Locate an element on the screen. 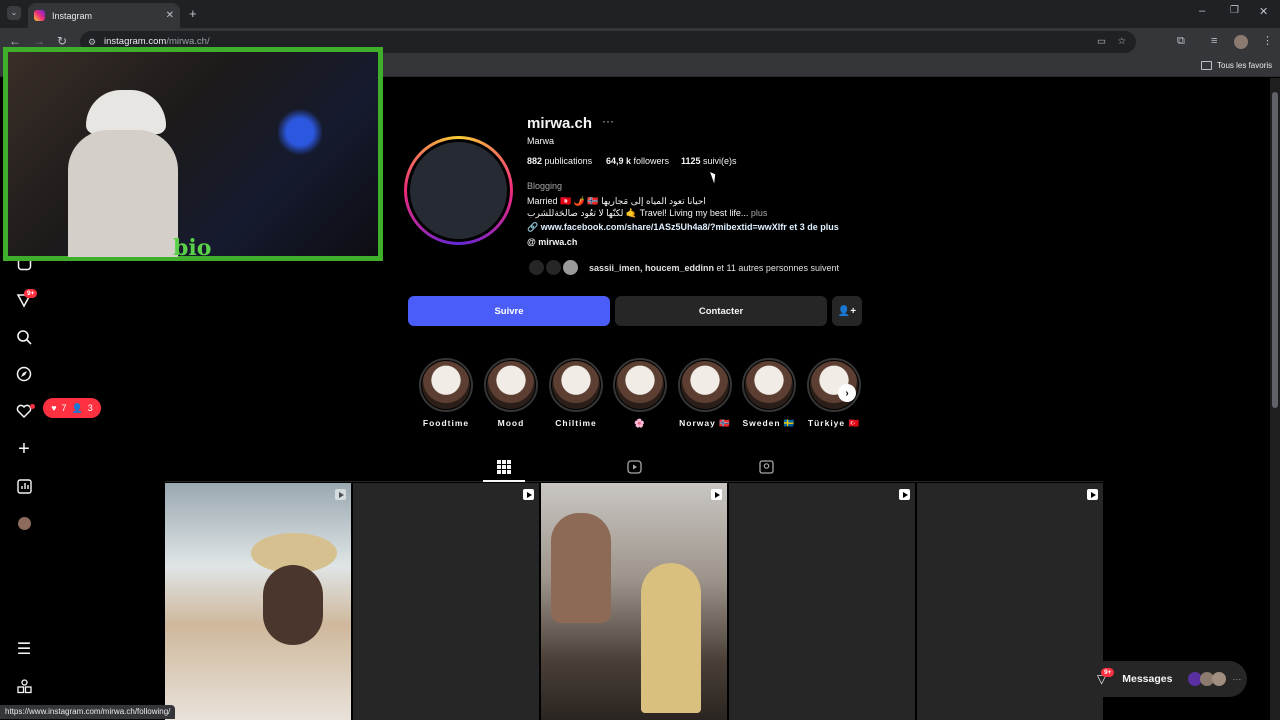 This screenshot has height=720, width=1280. search-icon is located at coordinates (24, 337).